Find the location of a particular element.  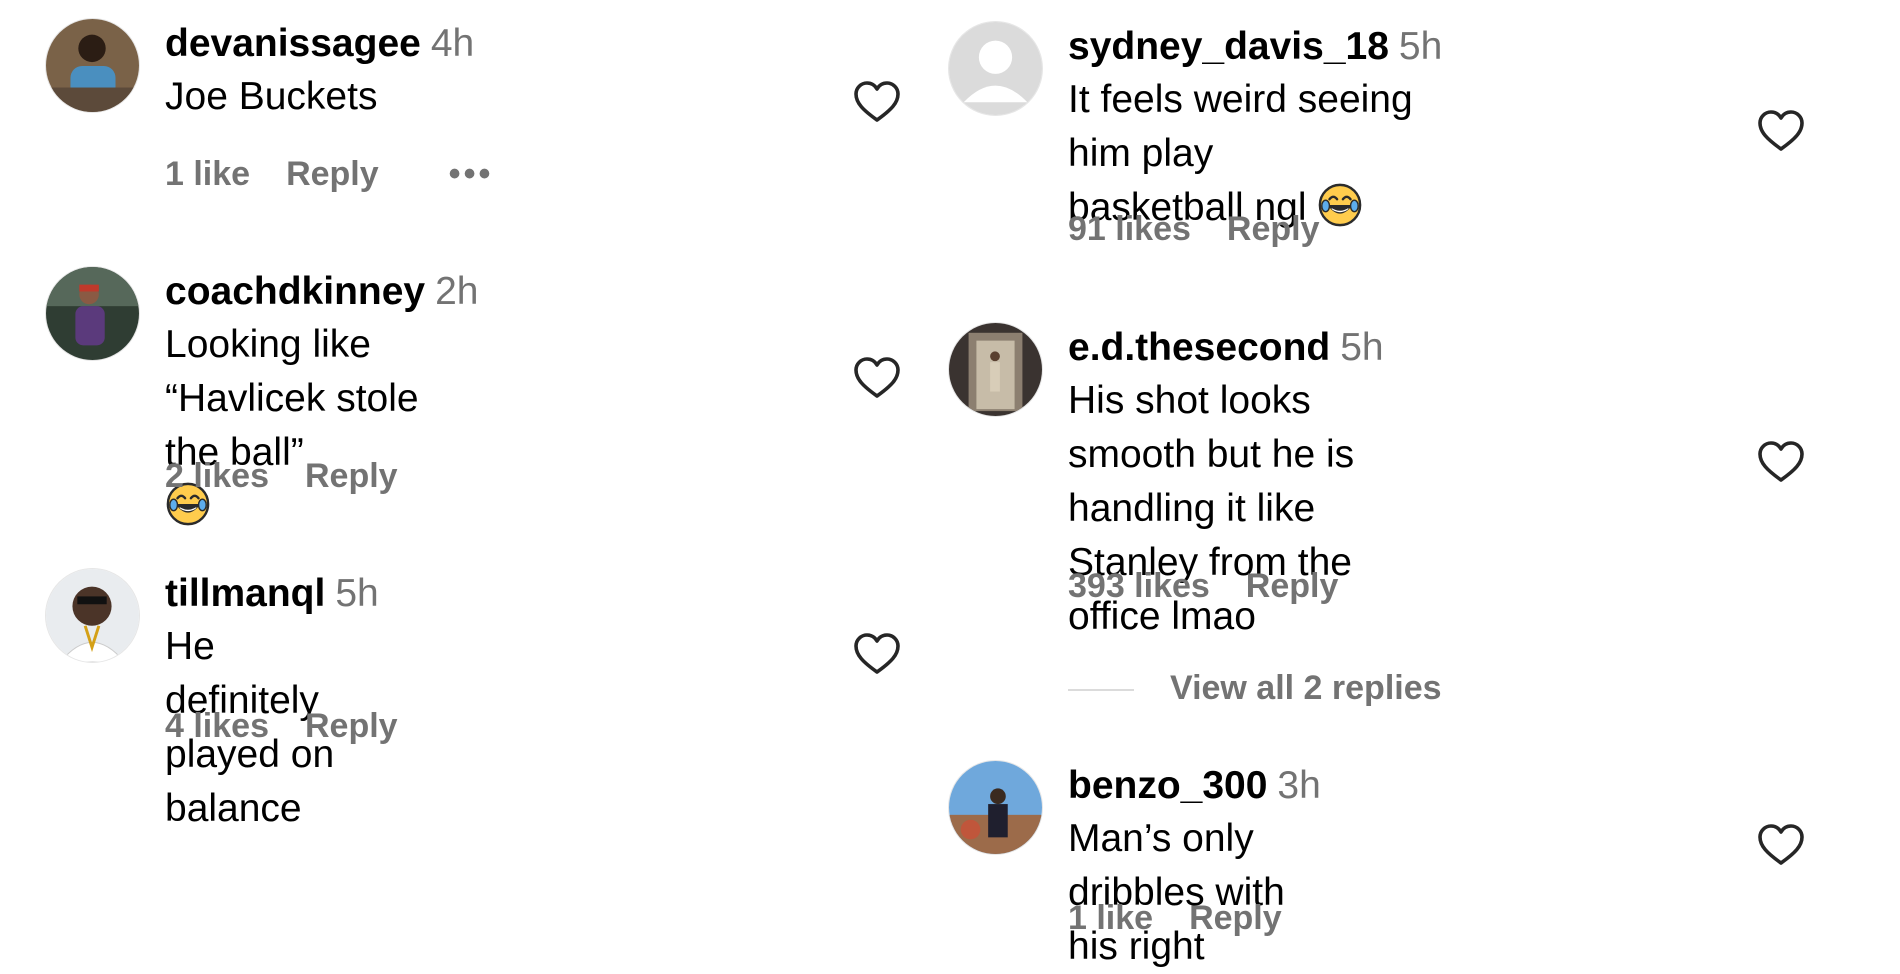

username: benzo_300 is located at coordinates (1167, 785).